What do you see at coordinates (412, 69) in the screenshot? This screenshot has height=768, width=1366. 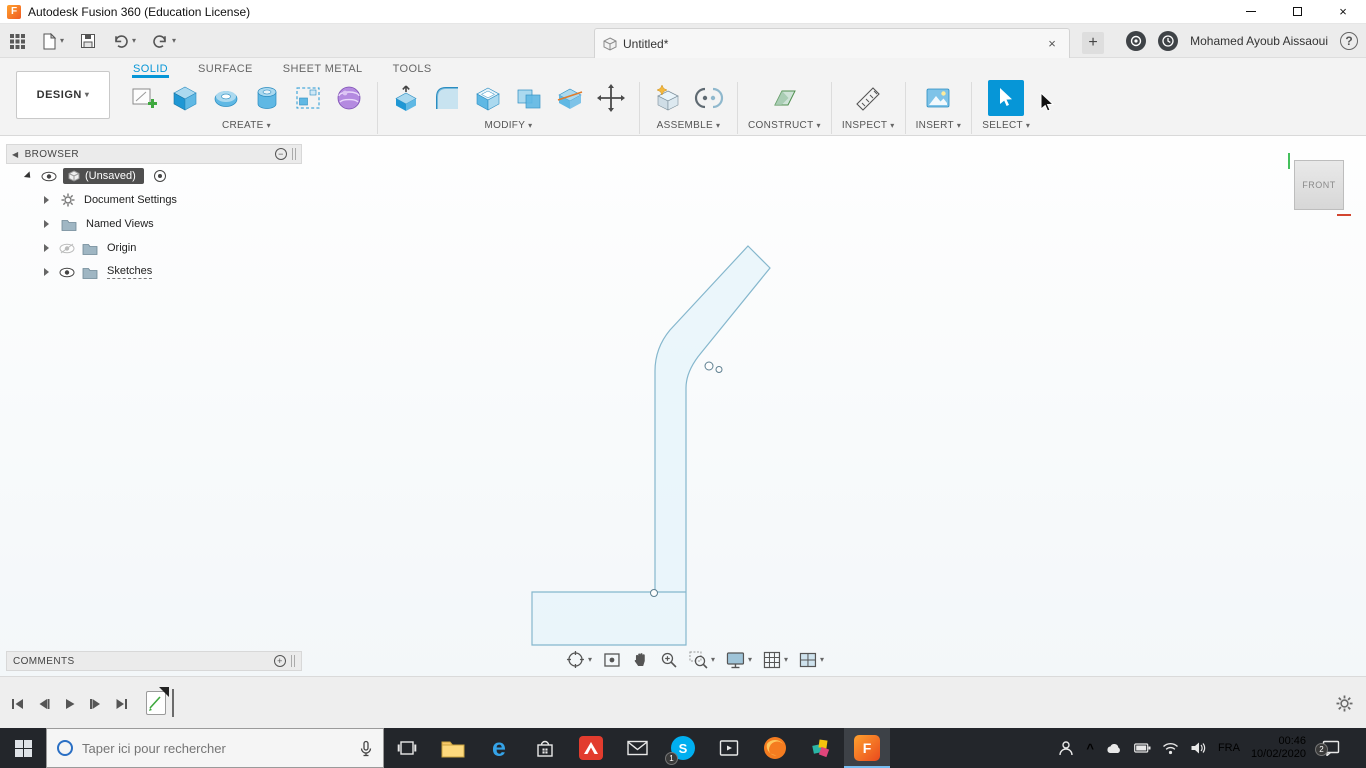 I see `tab-tools: TOOLS` at bounding box center [412, 69].